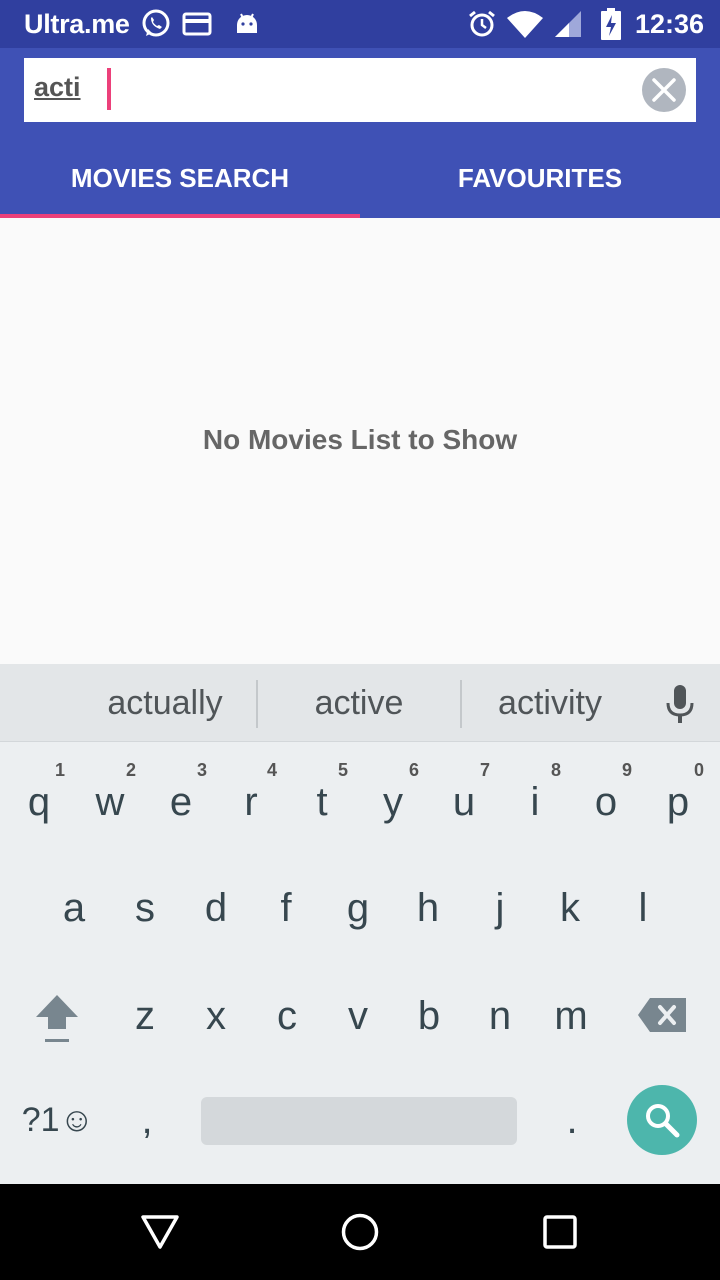 The width and height of the screenshot is (720, 1280). Describe the element at coordinates (360, 90) in the screenshot. I see `search-input: acti` at that location.